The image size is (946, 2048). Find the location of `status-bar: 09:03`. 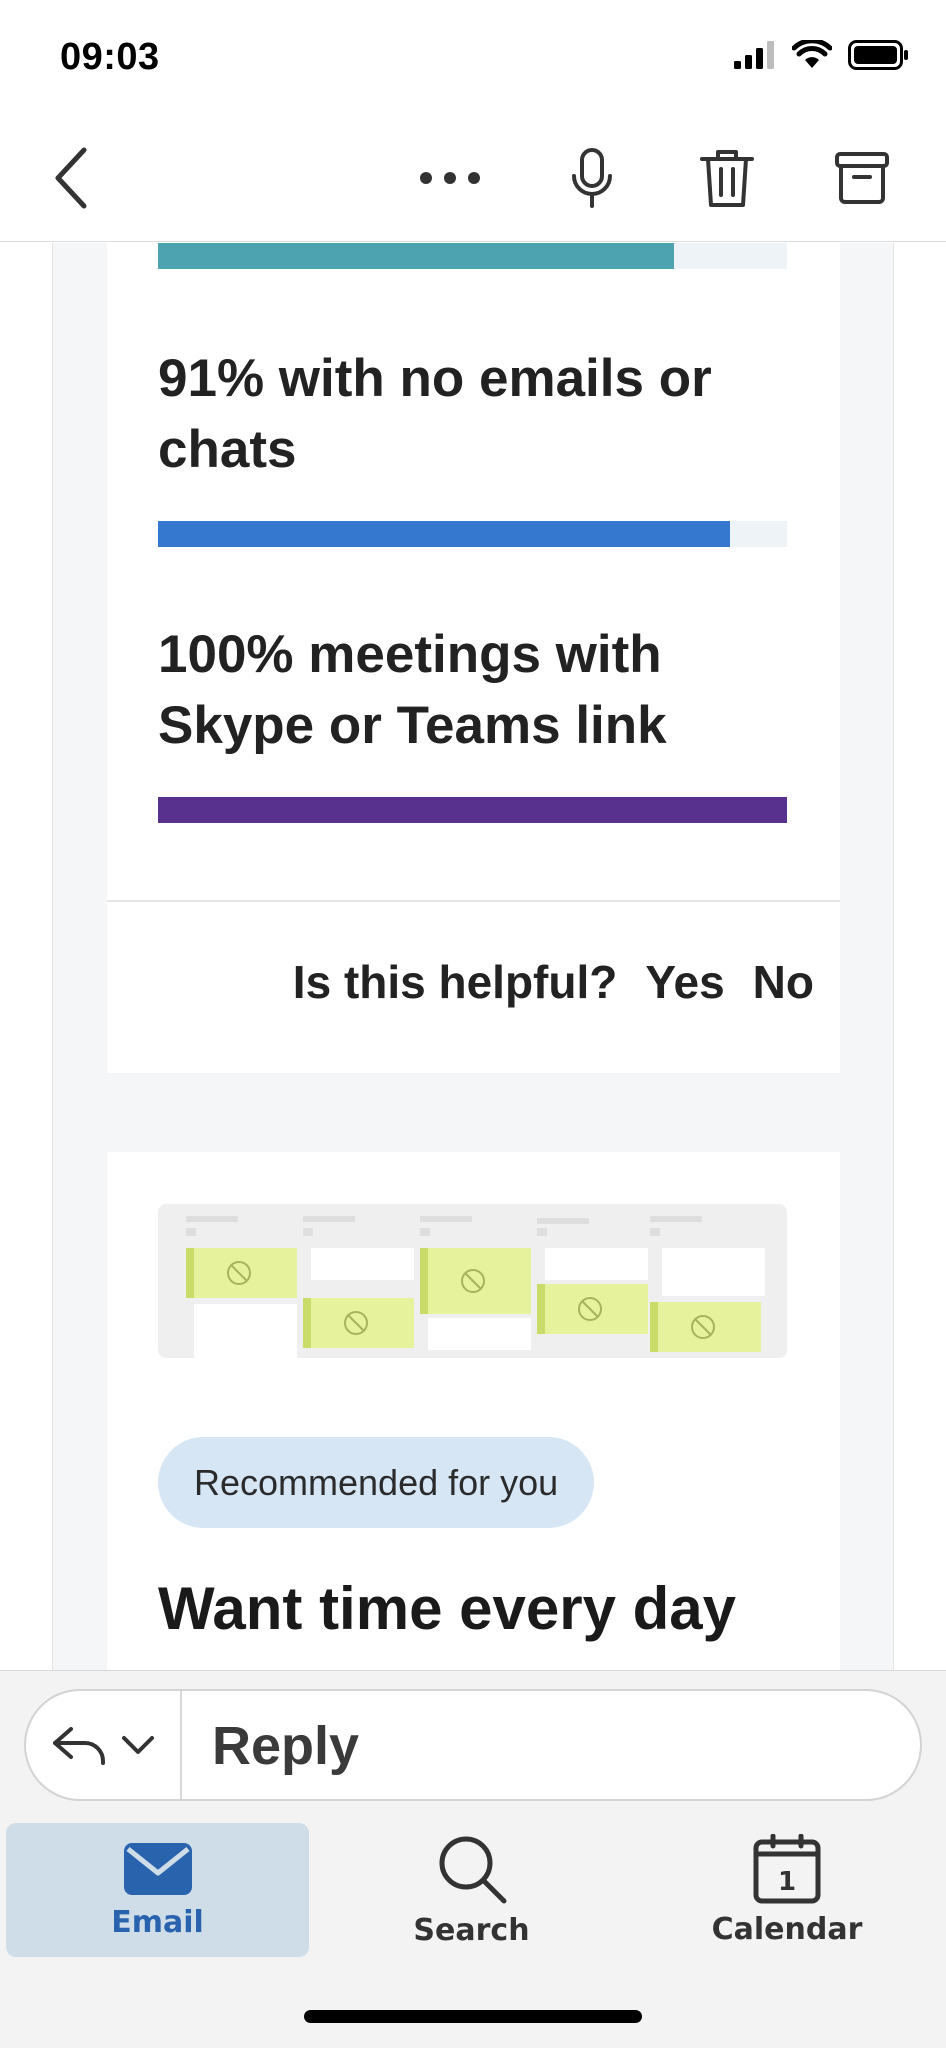

status-bar: 09:03 is located at coordinates (473, 59).